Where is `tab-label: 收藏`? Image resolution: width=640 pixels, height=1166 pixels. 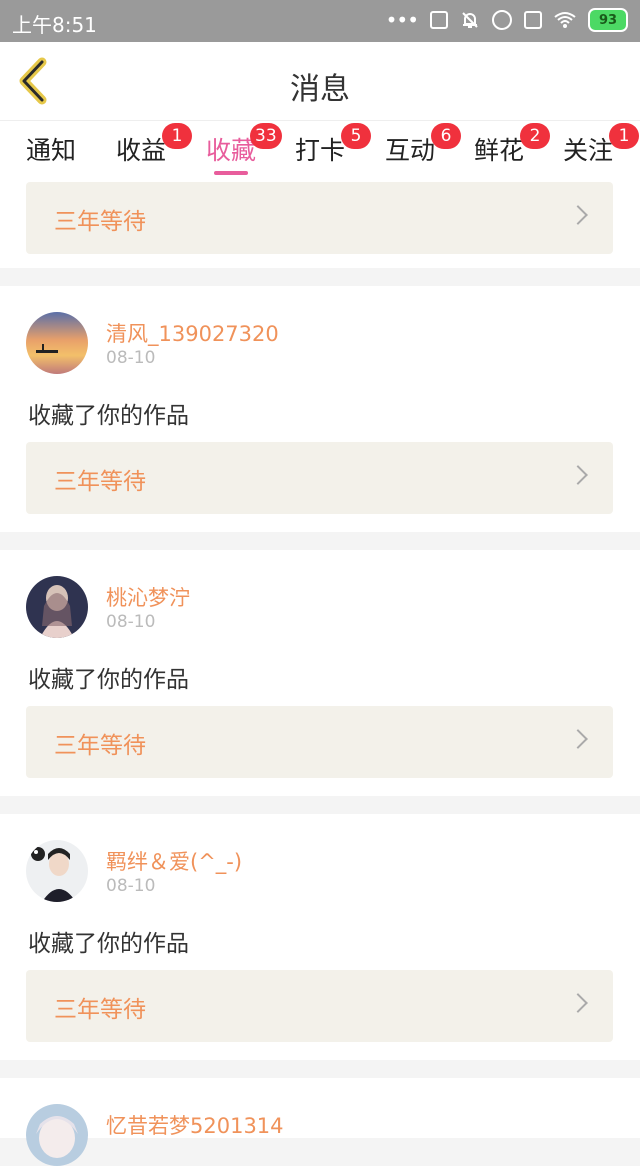 tab-label: 收藏 is located at coordinates (231, 150).